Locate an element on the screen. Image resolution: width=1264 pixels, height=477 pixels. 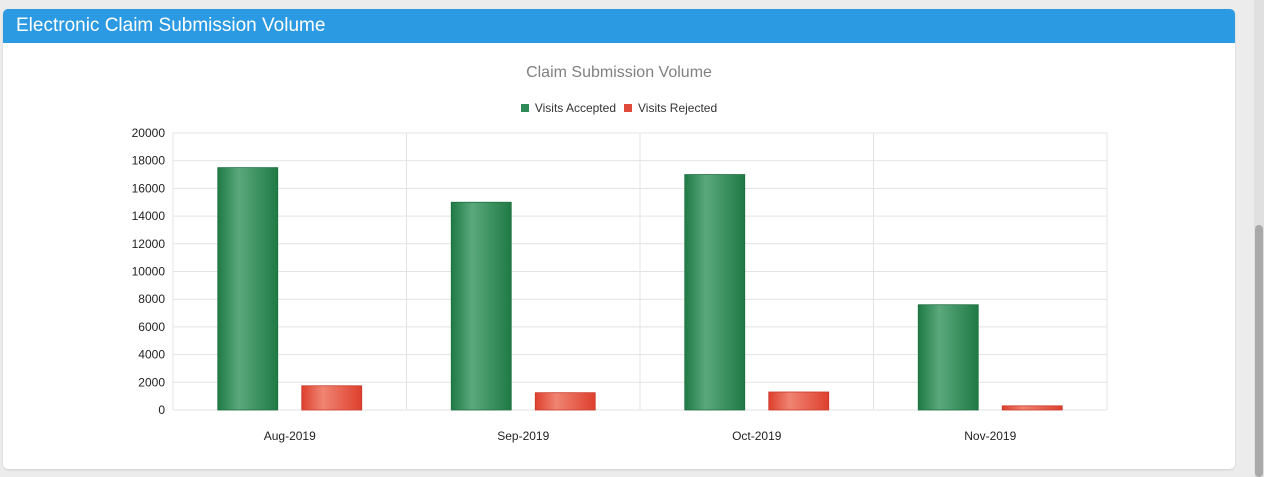
scrollbar-thumb is located at coordinates (1259, 351).